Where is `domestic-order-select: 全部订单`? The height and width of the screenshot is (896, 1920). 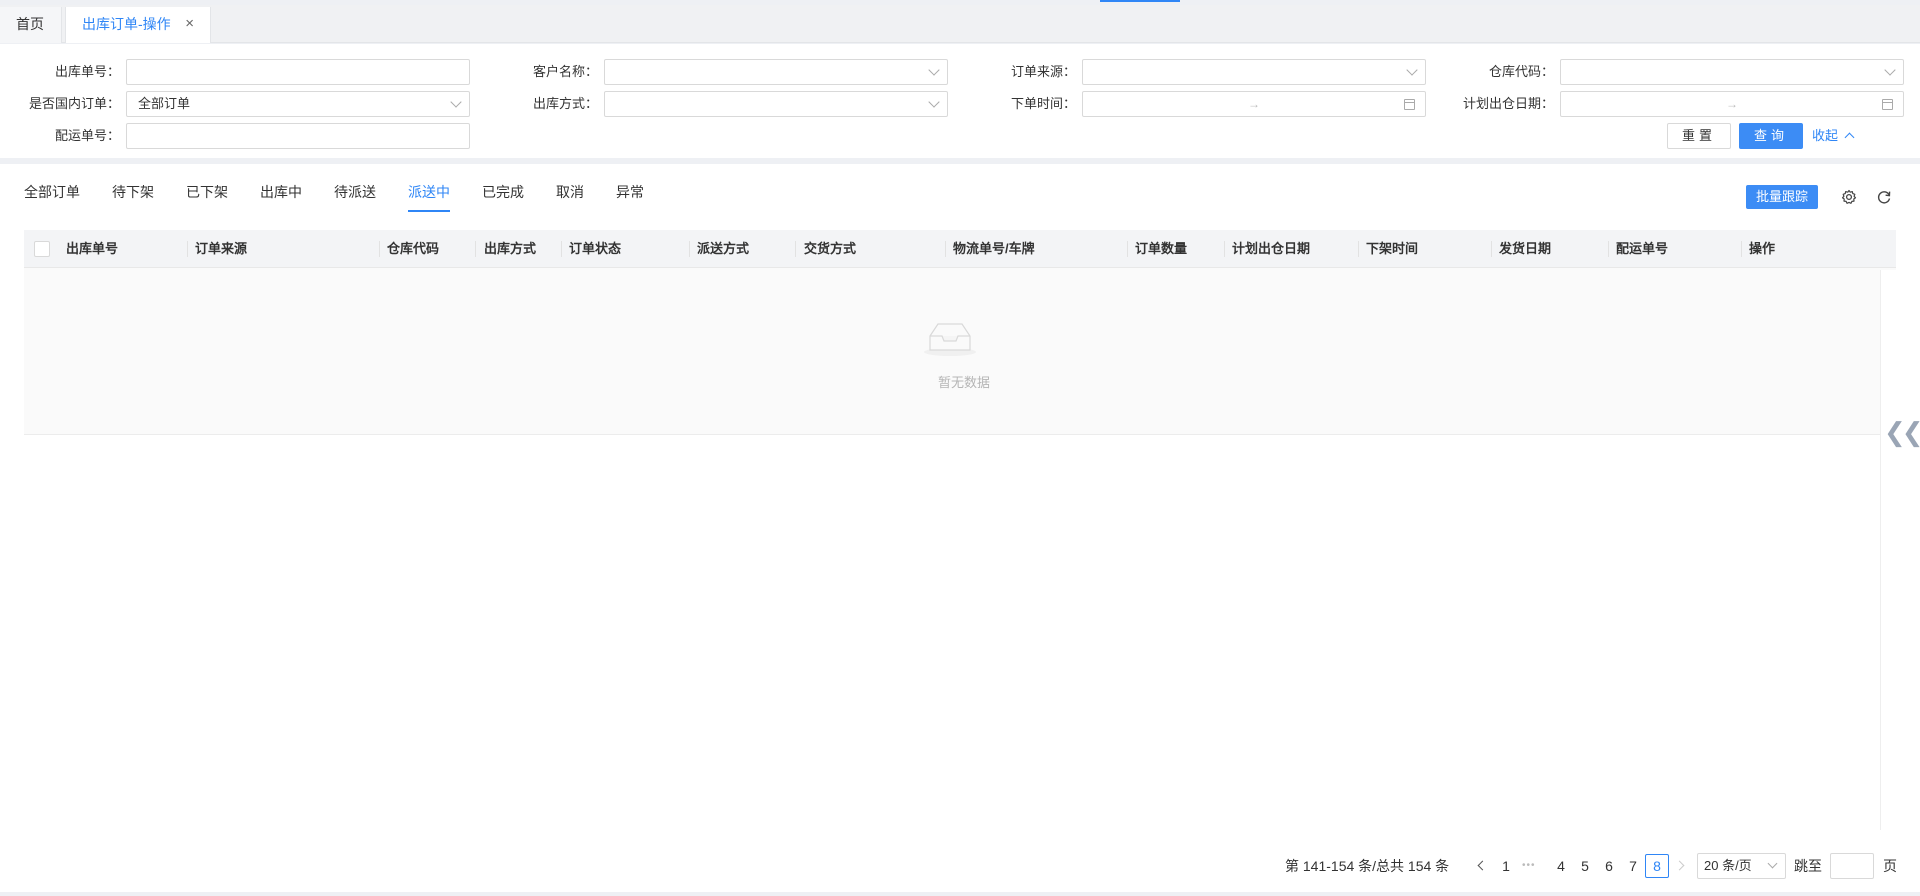
domestic-order-select: 全部订单 is located at coordinates (298, 104).